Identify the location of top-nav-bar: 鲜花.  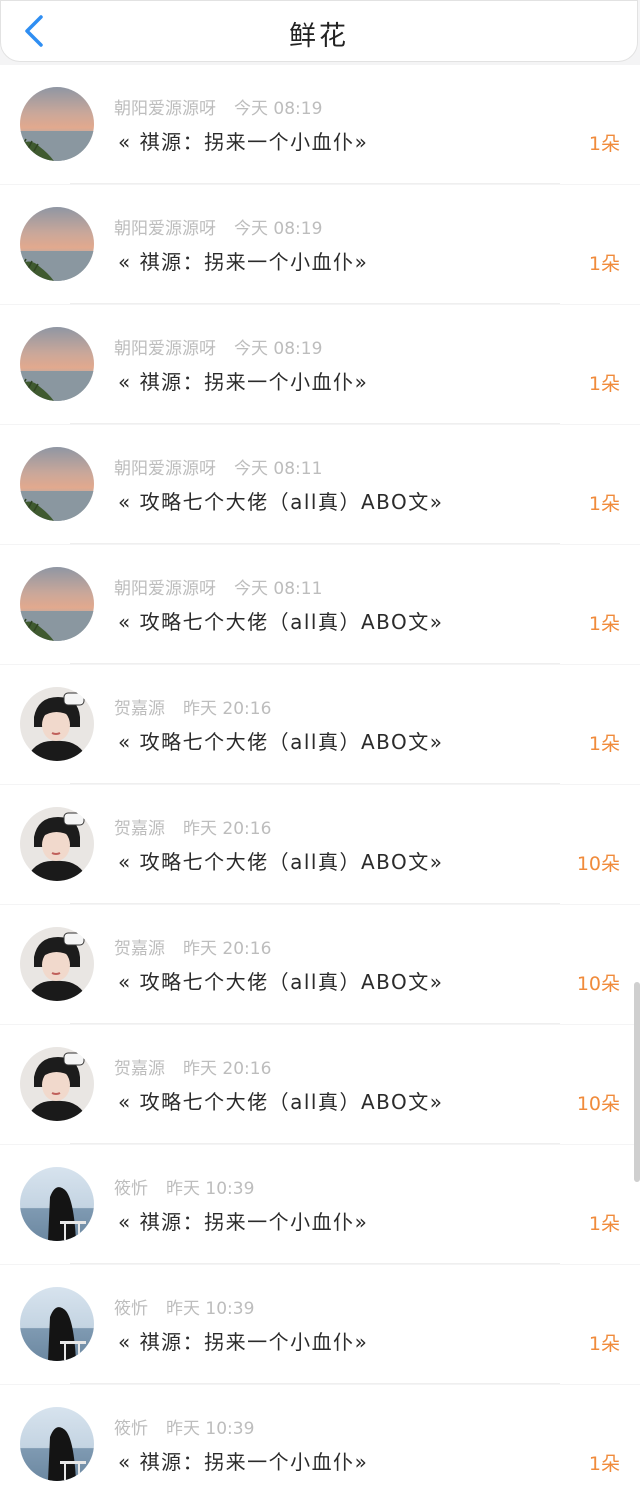
(319, 31).